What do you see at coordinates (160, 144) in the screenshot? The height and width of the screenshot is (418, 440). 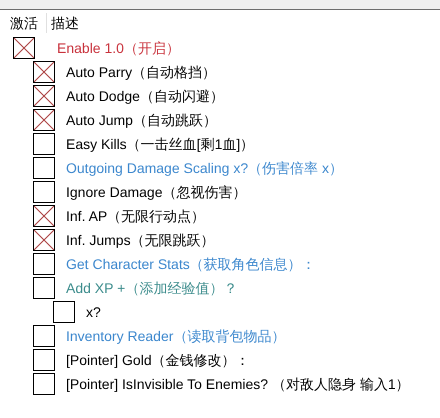 I see `entry-description: Easy Kills（一击丝血[剩1血]）` at bounding box center [160, 144].